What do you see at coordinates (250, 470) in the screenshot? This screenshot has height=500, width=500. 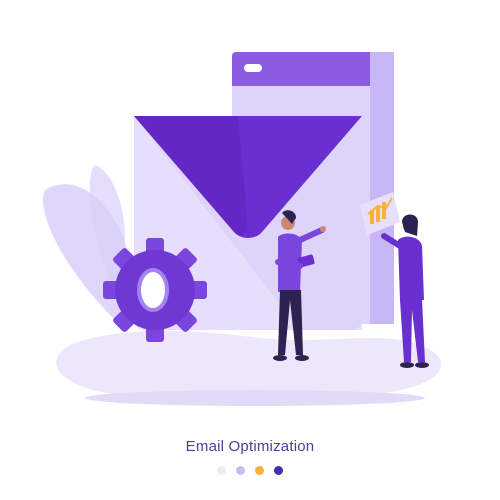 I see `carousel-dots` at bounding box center [250, 470].